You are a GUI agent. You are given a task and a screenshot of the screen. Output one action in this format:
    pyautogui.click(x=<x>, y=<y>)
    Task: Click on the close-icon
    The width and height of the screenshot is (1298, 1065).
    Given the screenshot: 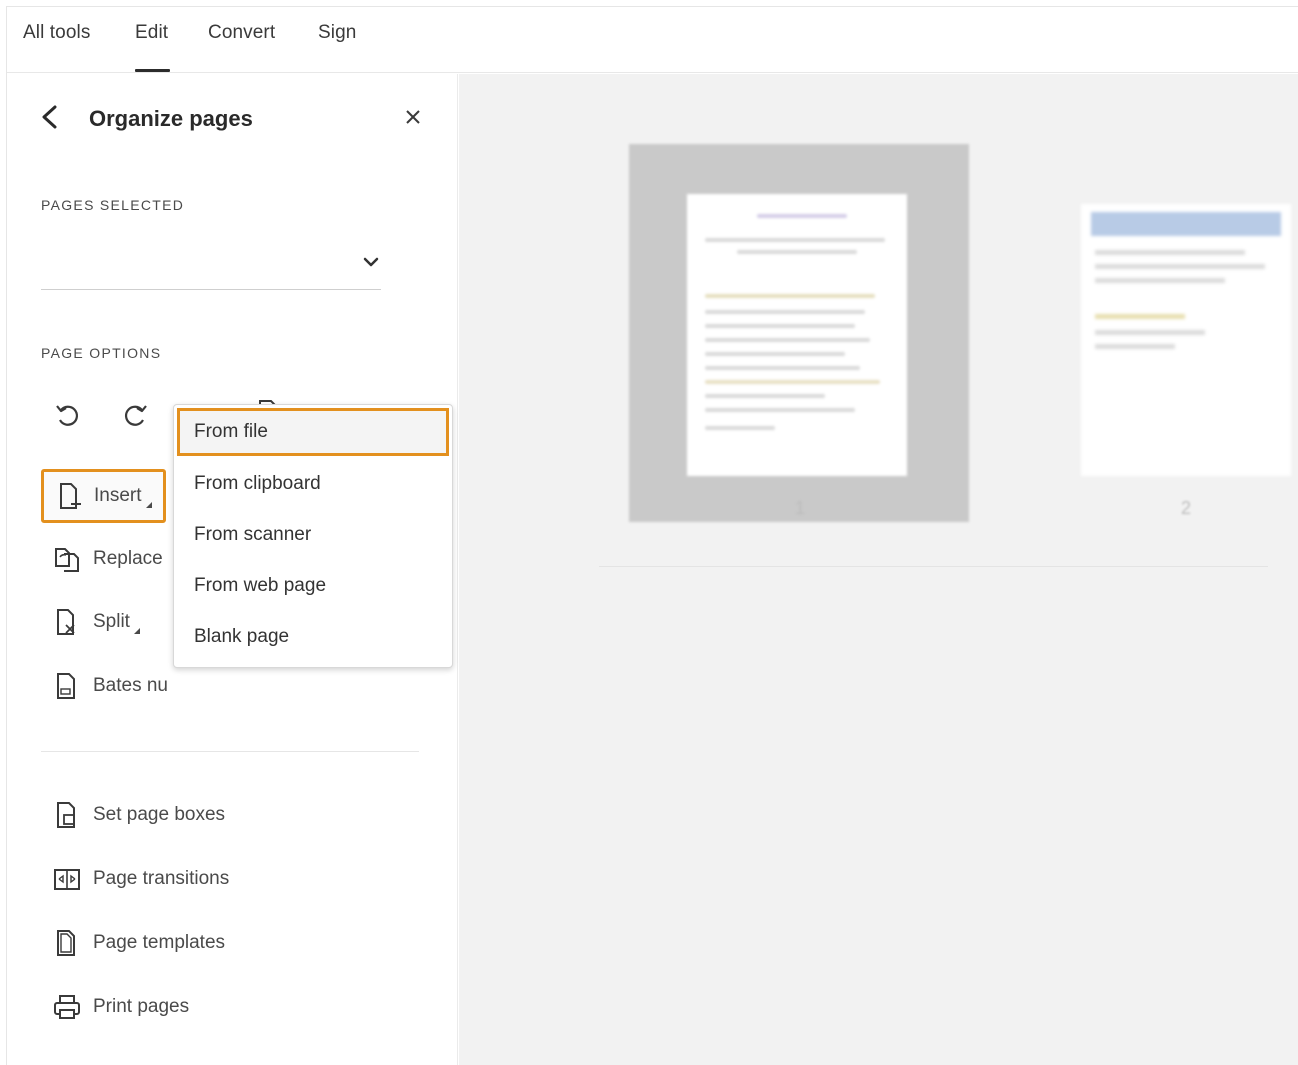 What is the action you would take?
    pyautogui.click(x=413, y=117)
    